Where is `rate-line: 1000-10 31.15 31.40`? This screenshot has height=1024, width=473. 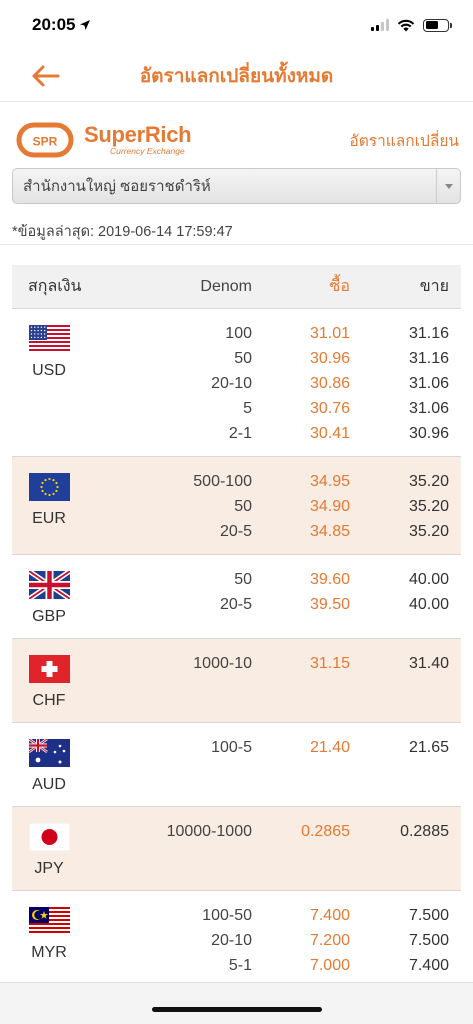
rate-line: 1000-10 31.15 31.40 is located at coordinates (296, 663).